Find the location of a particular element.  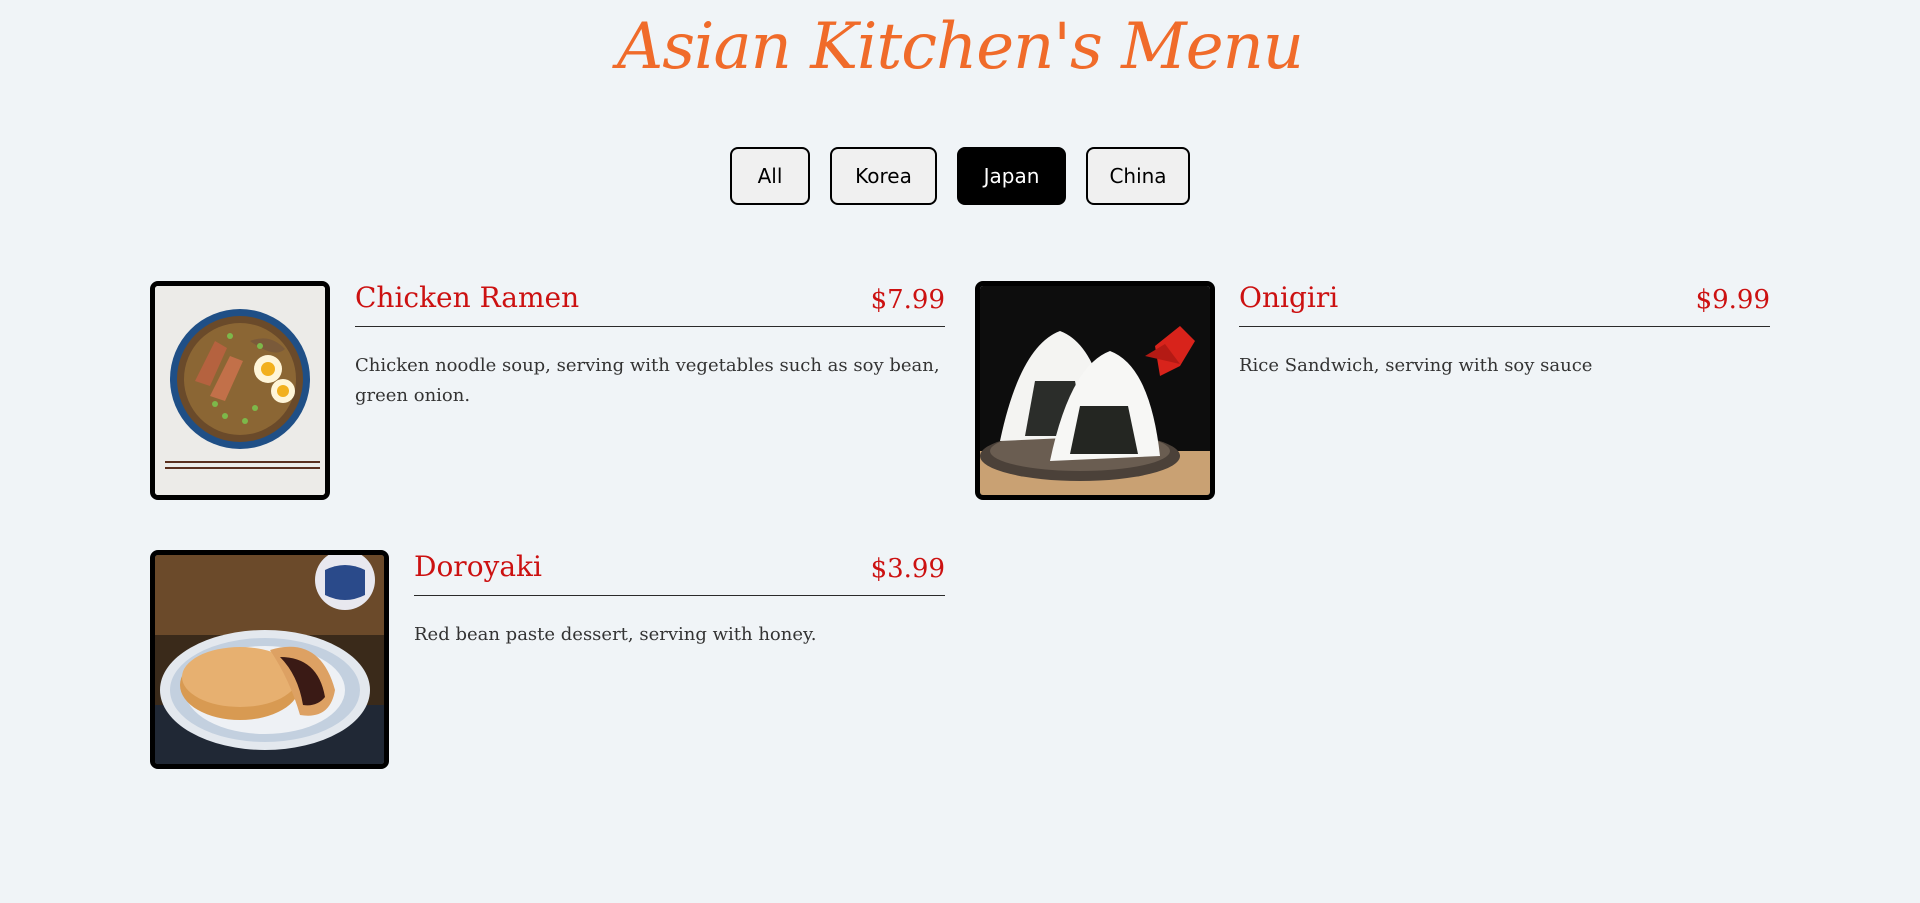

item-price: $3.99 is located at coordinates (907, 569).